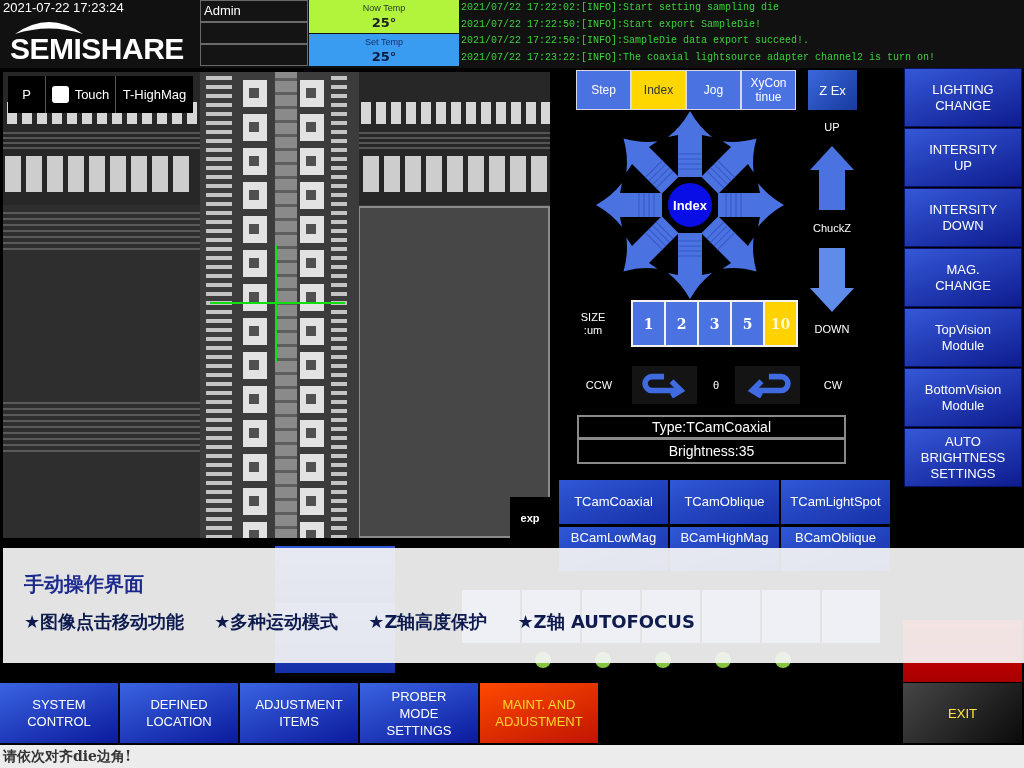  What do you see at coordinates (428, 622) in the screenshot?
I see `feature-label: ★Z轴高度保护` at bounding box center [428, 622].